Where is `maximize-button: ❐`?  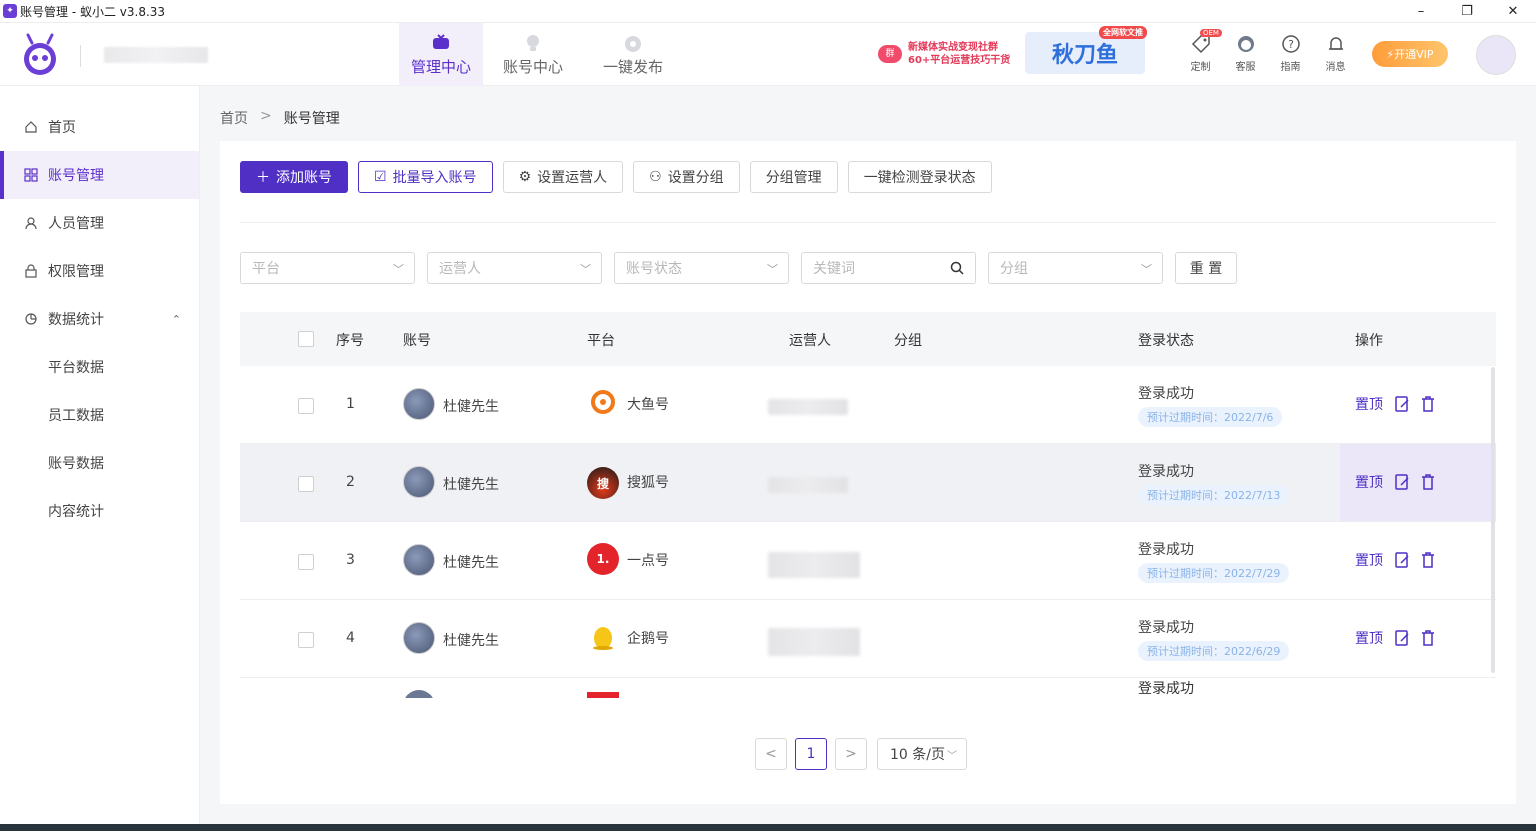 maximize-button: ❐ is located at coordinates (1467, 11).